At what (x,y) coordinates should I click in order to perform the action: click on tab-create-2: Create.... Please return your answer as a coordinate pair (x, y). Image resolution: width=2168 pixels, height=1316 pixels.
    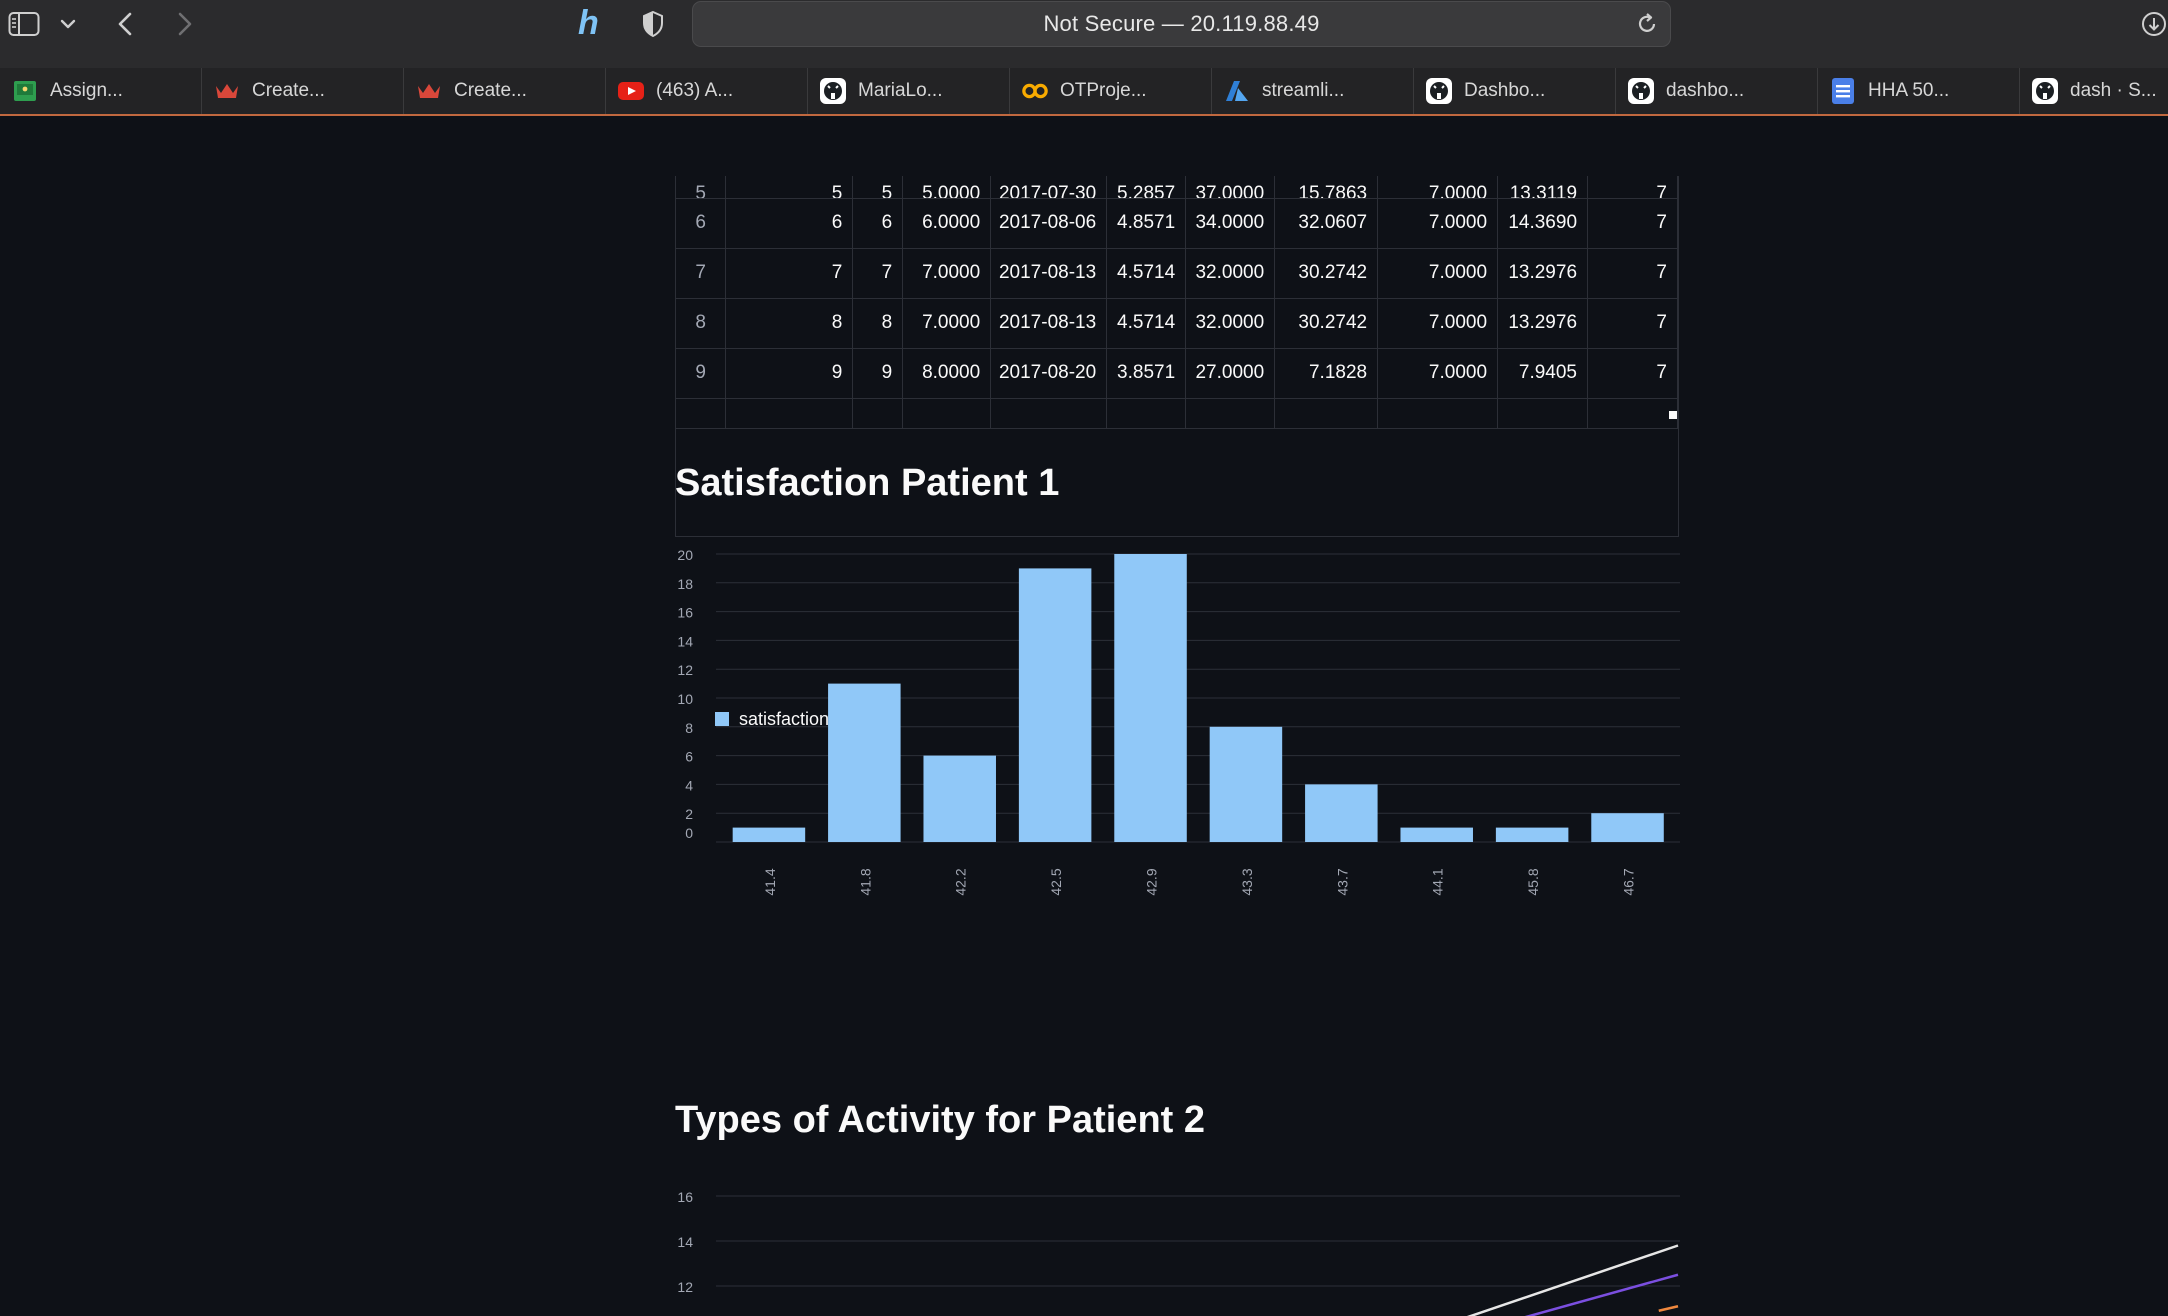
    Looking at the image, I should click on (505, 91).